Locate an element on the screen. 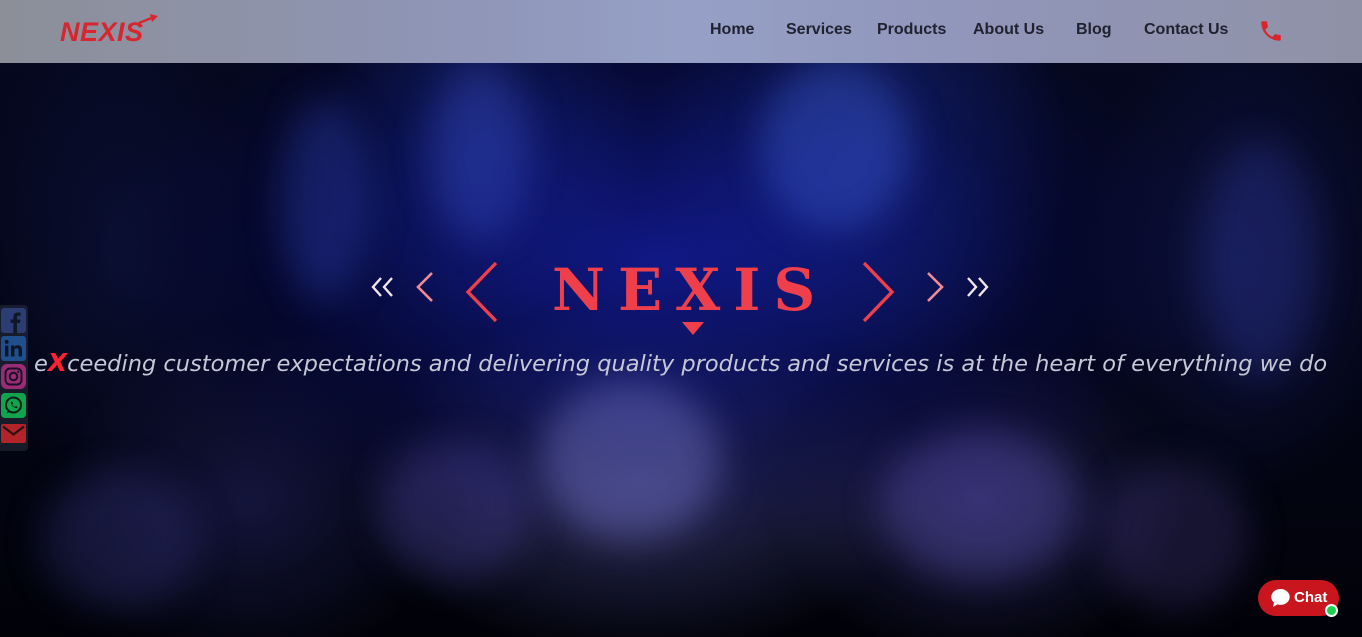 This screenshot has width=1362, height=637. logo: NEXIS is located at coordinates (110, 32).